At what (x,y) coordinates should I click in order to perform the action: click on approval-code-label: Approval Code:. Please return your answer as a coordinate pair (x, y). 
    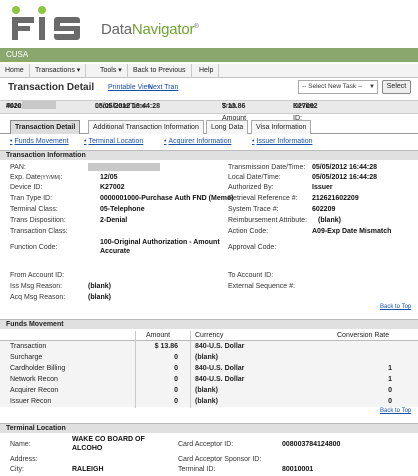
    Looking at the image, I should click on (252, 247).